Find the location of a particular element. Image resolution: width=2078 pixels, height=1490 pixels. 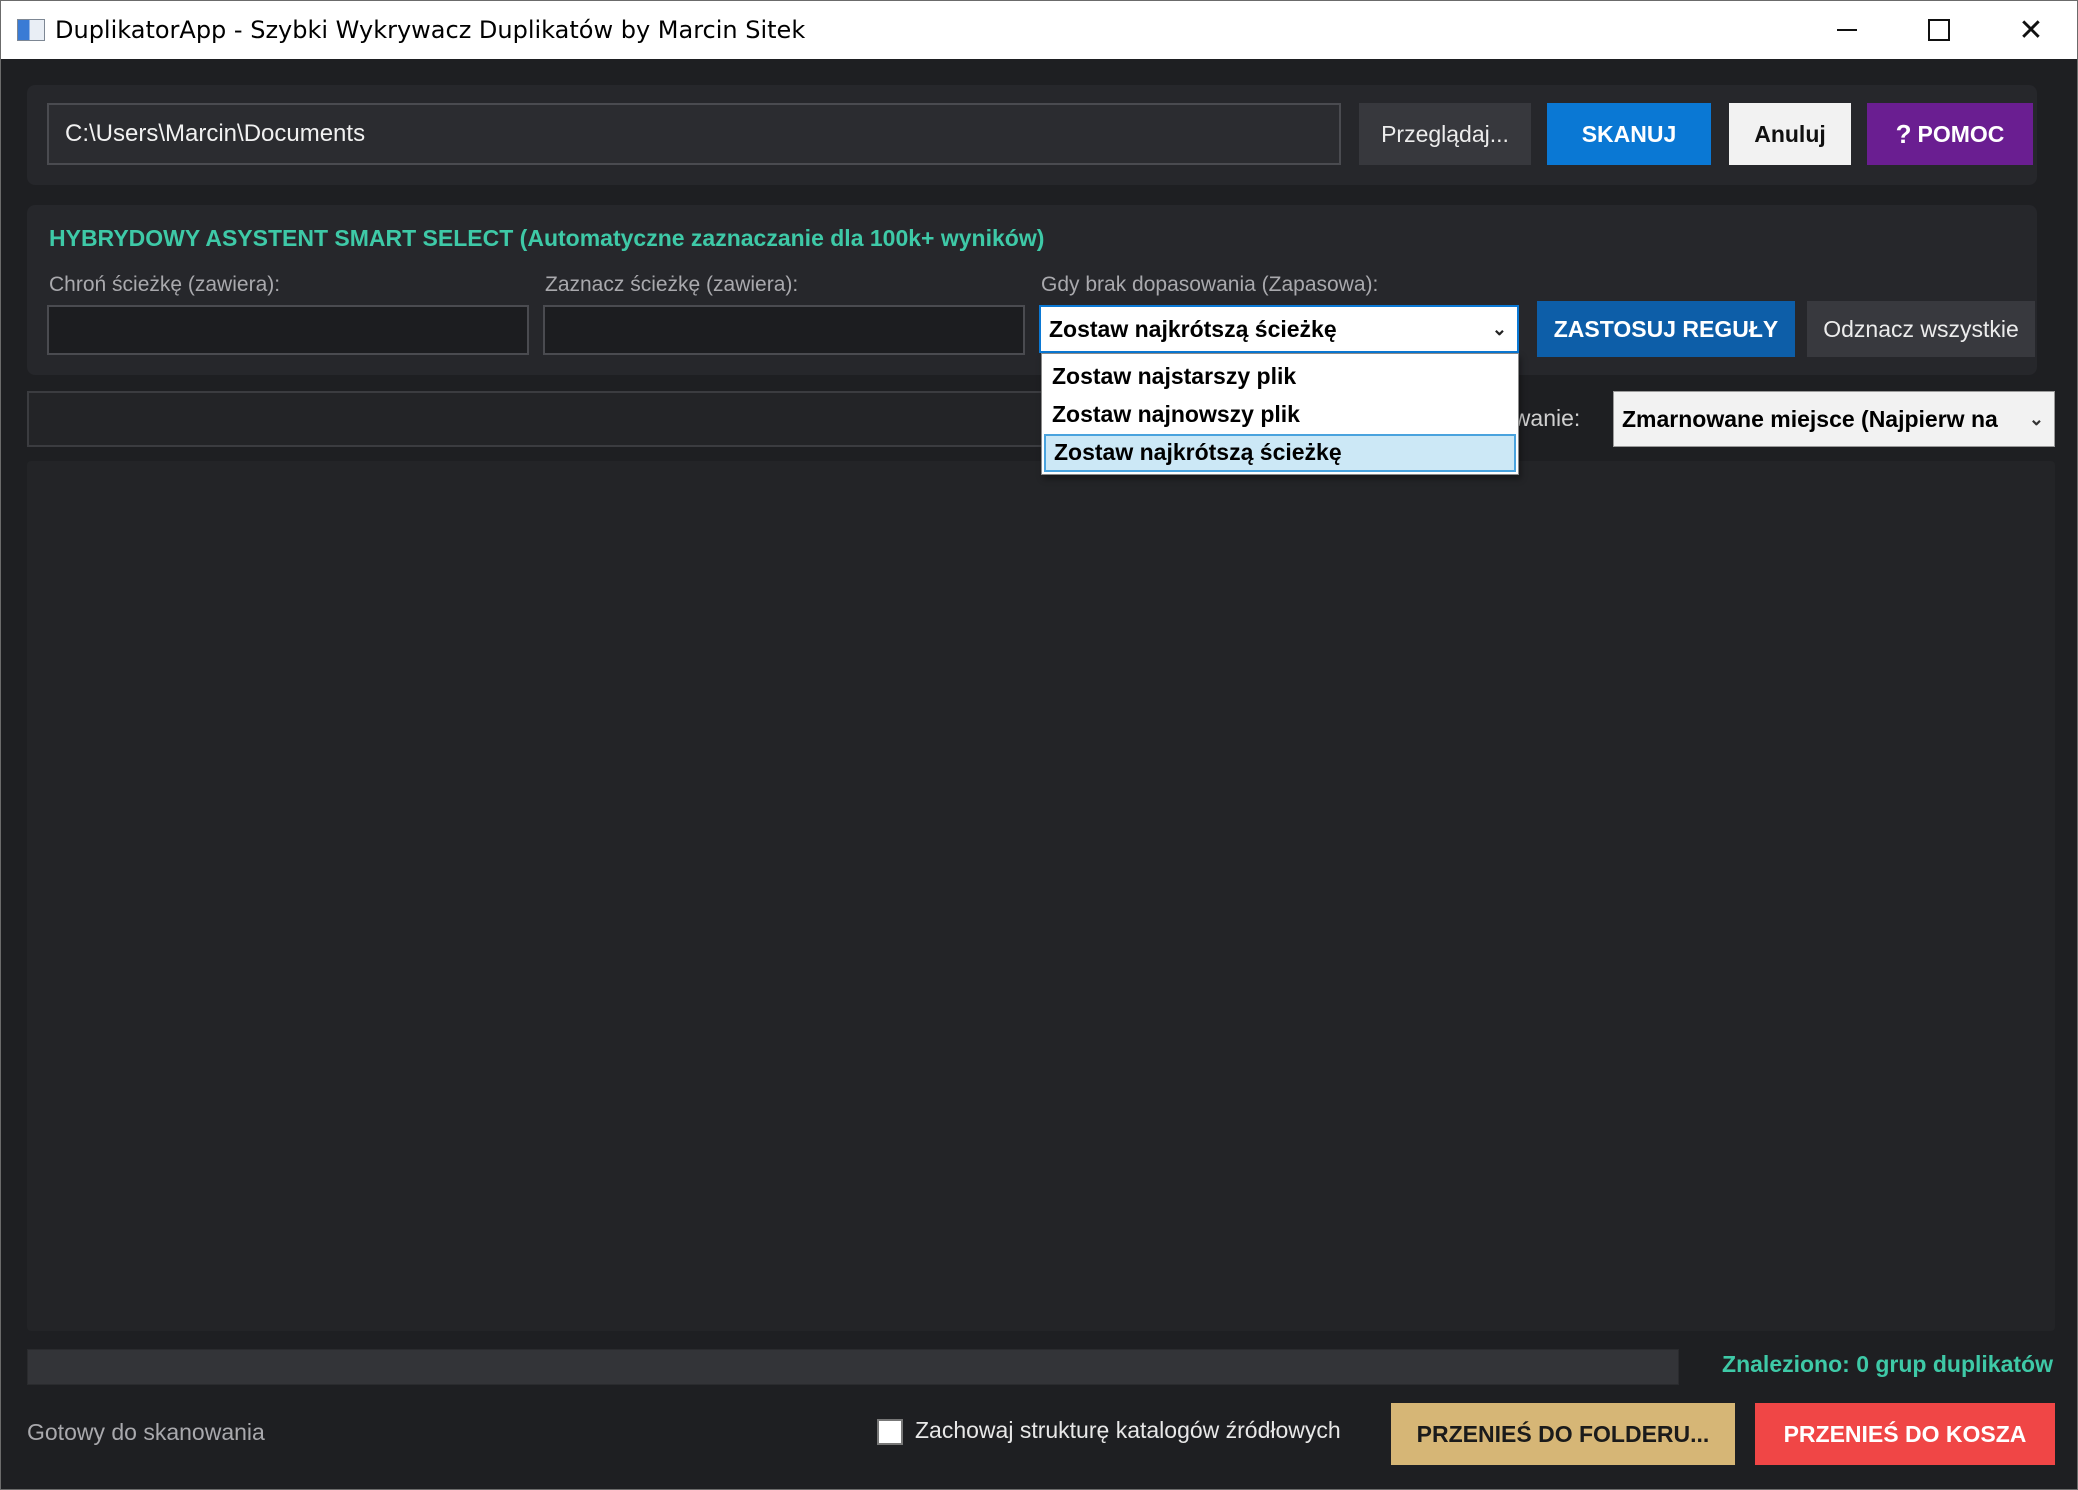

fallback-select: Zostaw najkrótszą ścieżkę ⌄ is located at coordinates (1279, 329).